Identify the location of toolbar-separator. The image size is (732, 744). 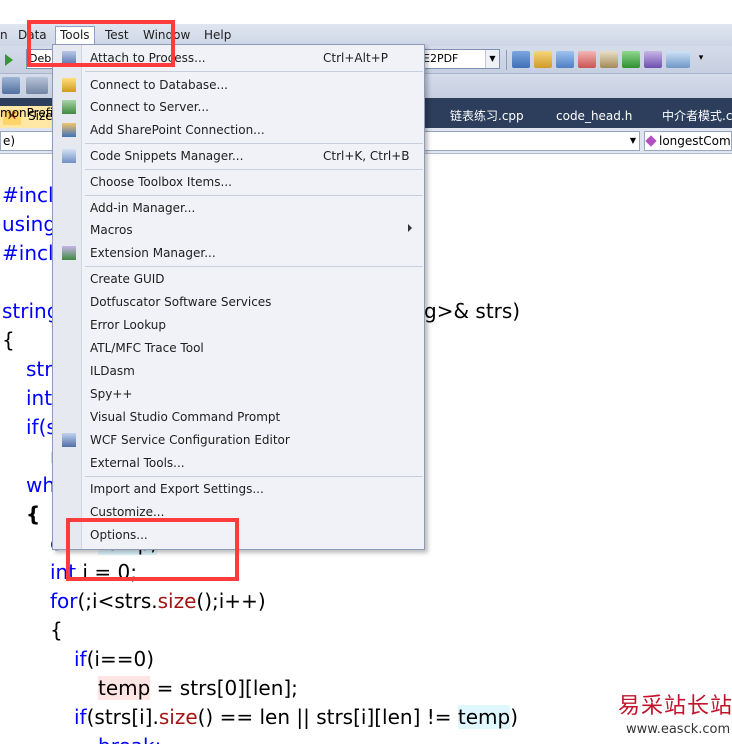
(506, 60).